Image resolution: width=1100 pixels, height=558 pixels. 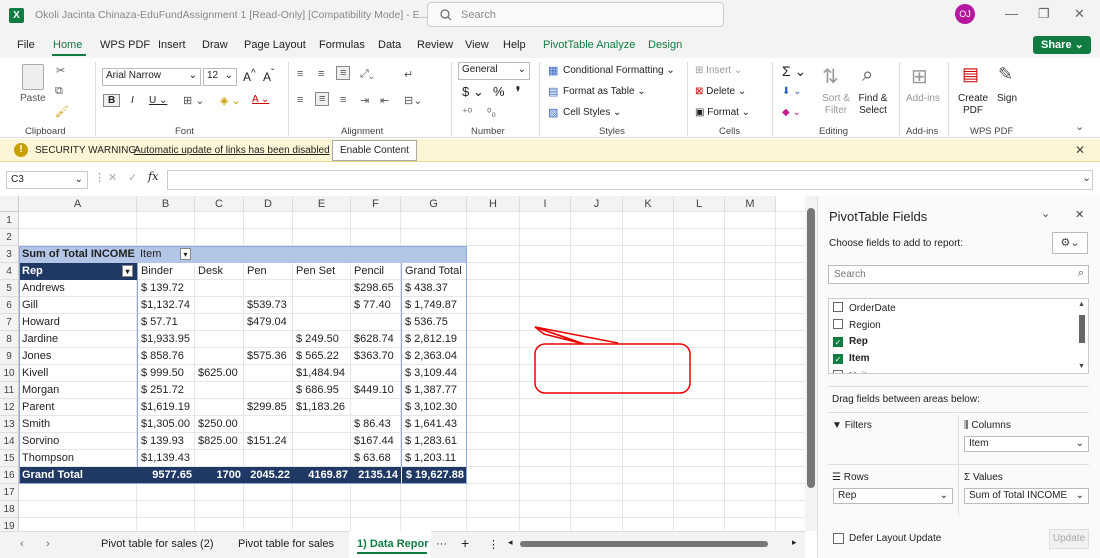 What do you see at coordinates (322, 271) in the screenshot?
I see `pivot-column-header: Pen Set` at bounding box center [322, 271].